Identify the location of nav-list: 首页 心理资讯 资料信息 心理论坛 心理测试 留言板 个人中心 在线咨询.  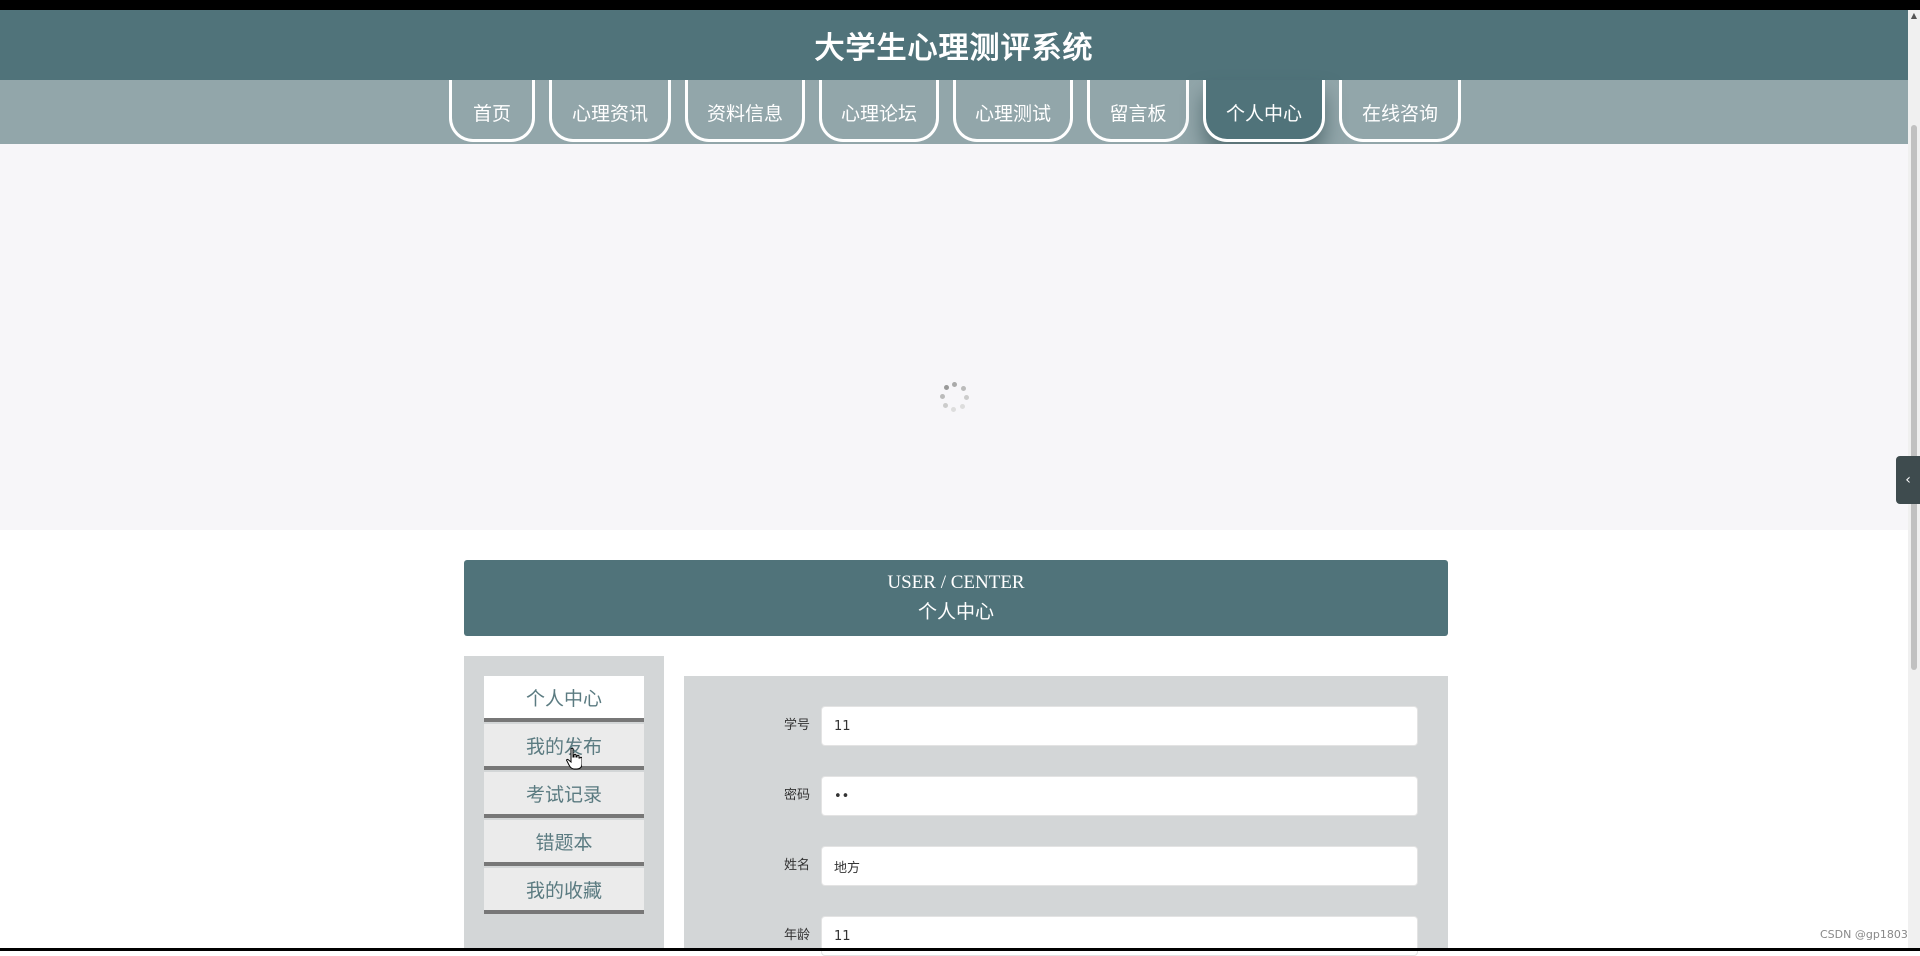
(962, 112).